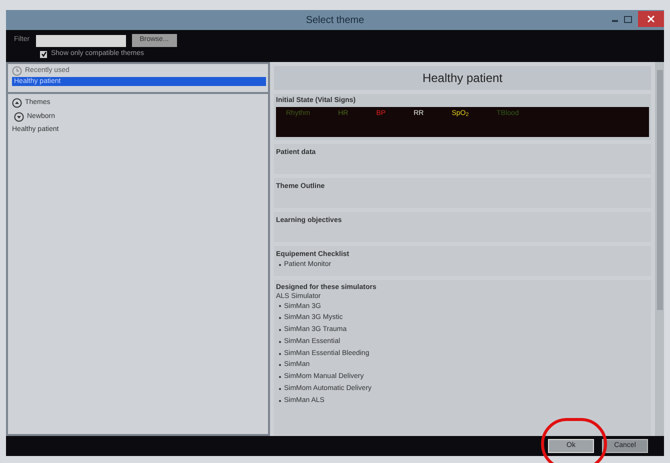 The image size is (670, 463). I want to click on scrollbar-thumb, so click(659, 190).